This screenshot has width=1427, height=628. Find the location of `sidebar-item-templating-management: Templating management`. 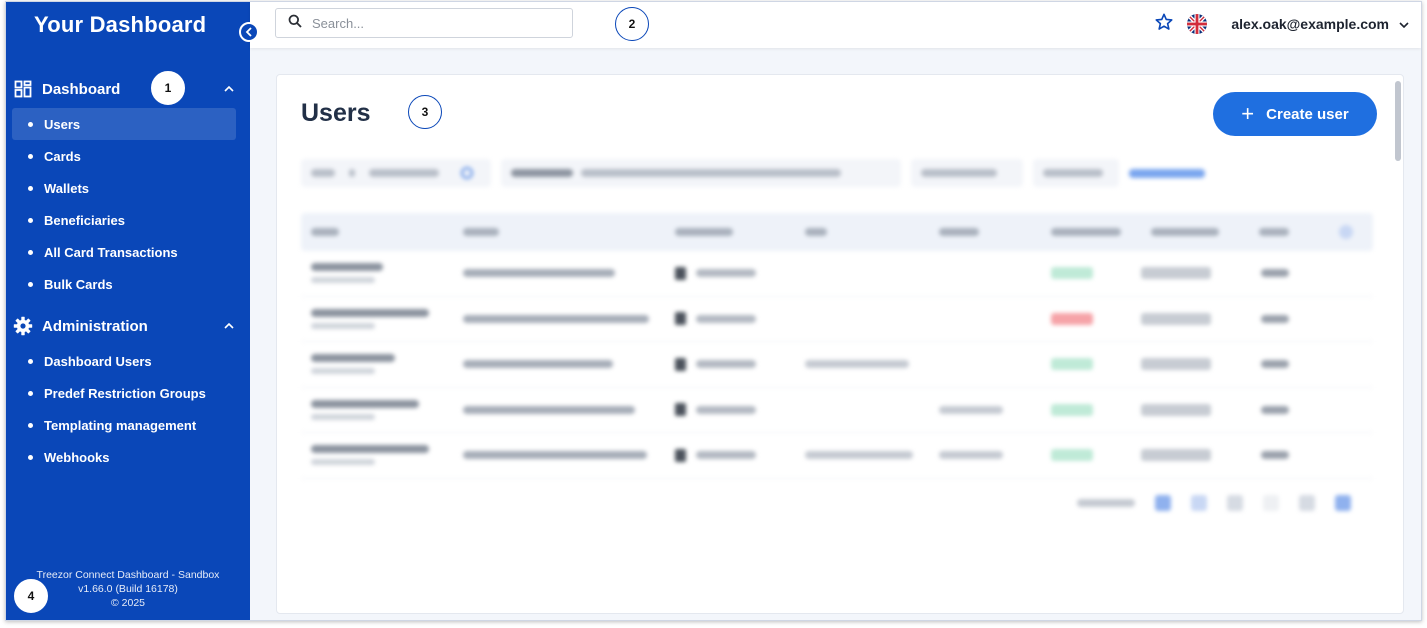

sidebar-item-templating-management: Templating management is located at coordinates (124, 425).